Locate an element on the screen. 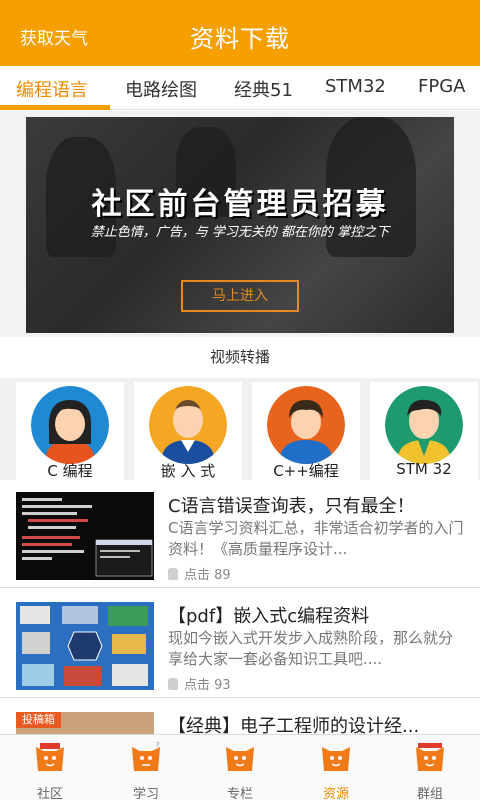 This screenshot has width=480, height=800. article-title: C语言错误查询表，只有最全！ is located at coordinates (291, 506).